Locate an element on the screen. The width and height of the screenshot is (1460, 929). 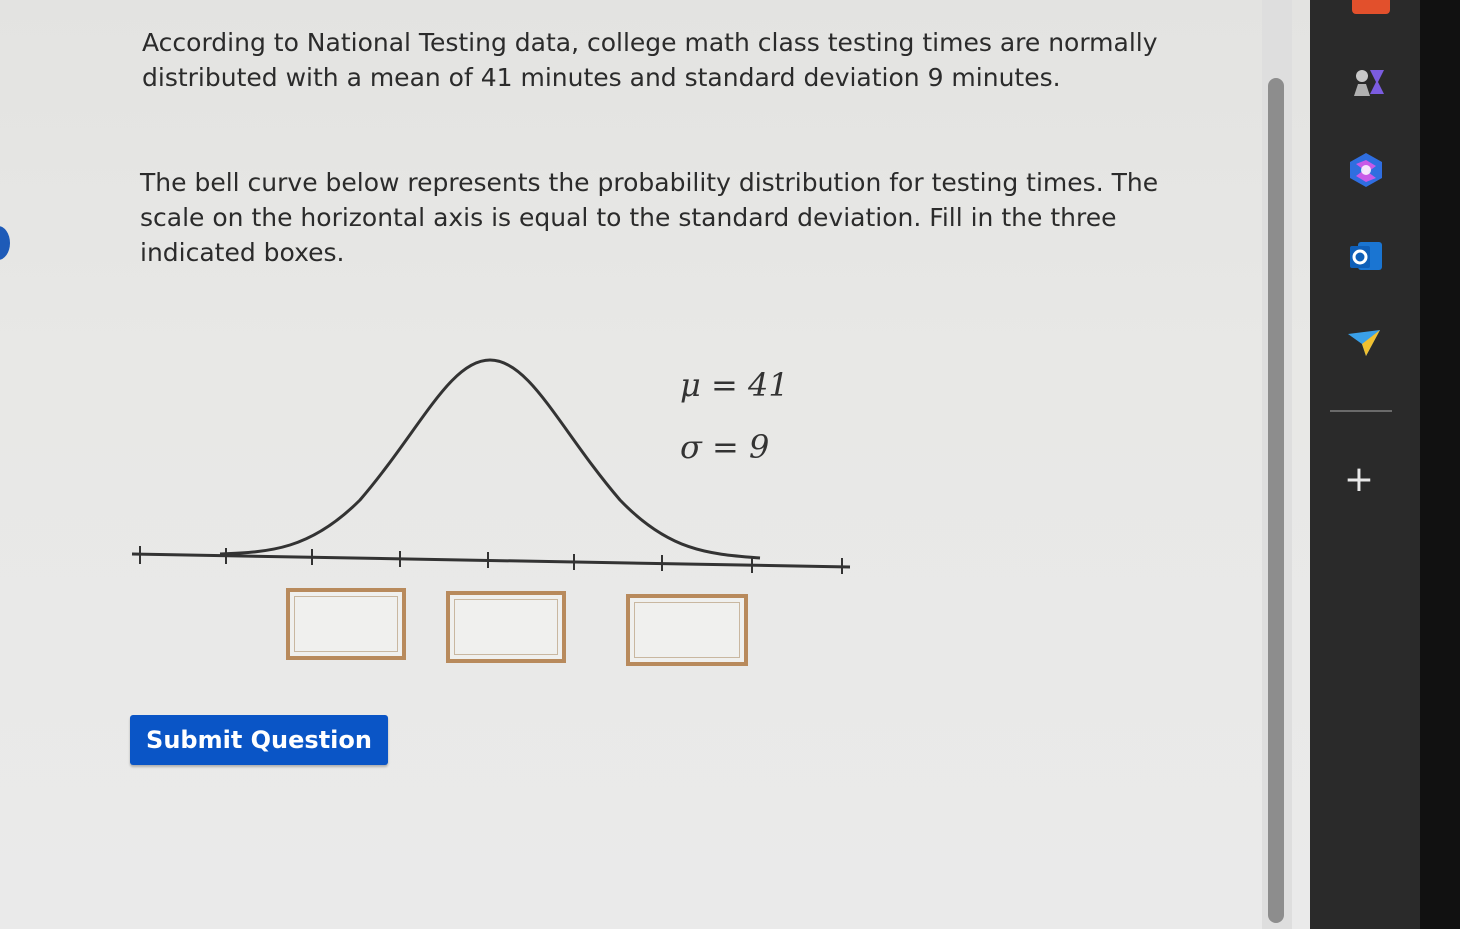
copilot-icon is located at coordinates (1366, 170).